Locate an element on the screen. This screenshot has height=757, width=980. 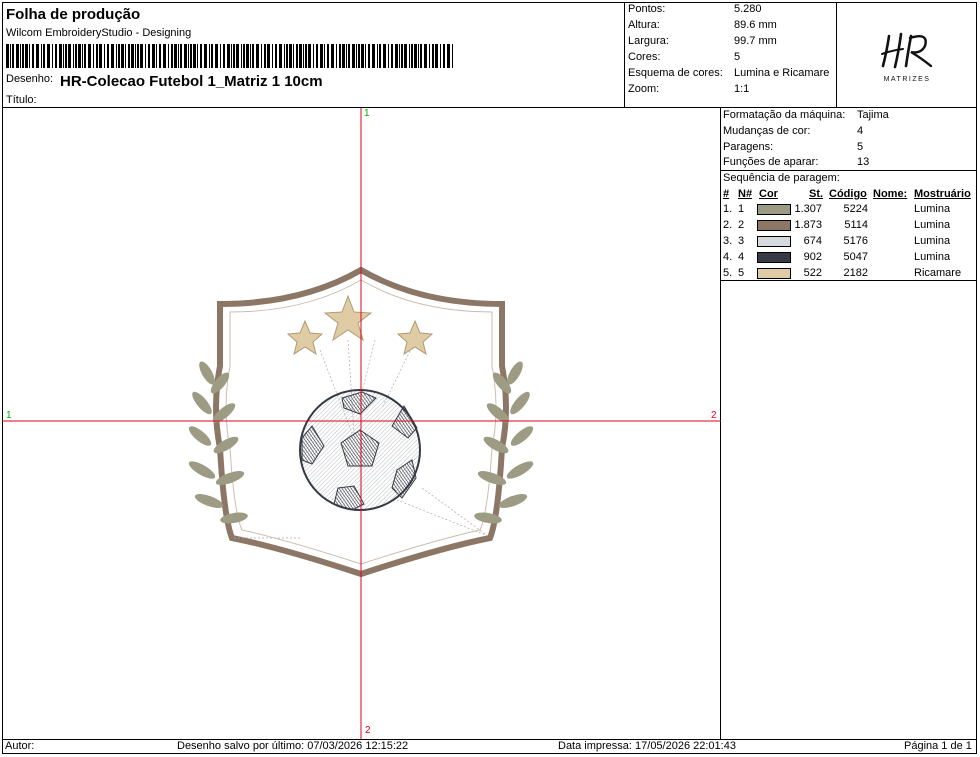
axis-top-label: 1 is located at coordinates (367, 113).